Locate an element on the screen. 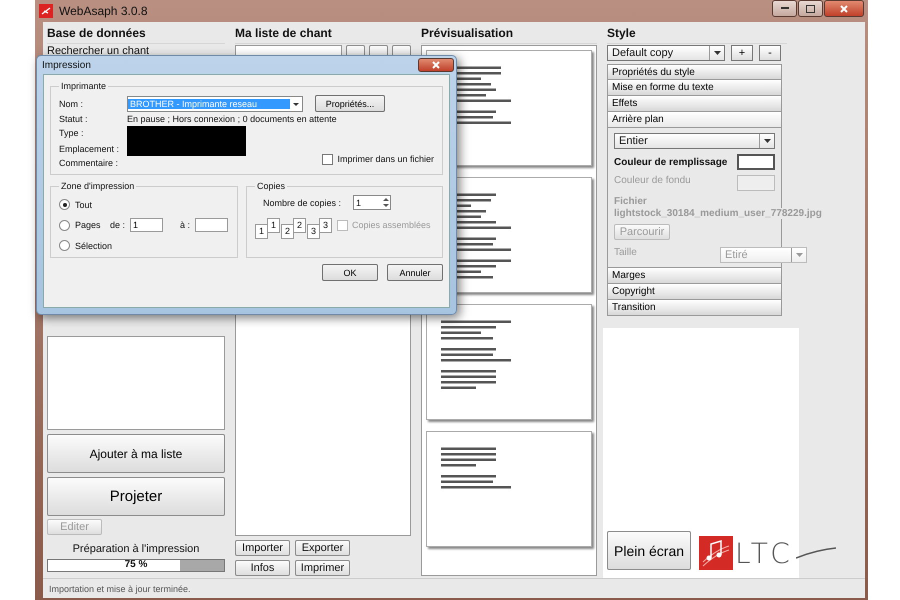 This screenshot has height=600, width=900. add-to-list-button: Ajouter à ma liste is located at coordinates (136, 453).